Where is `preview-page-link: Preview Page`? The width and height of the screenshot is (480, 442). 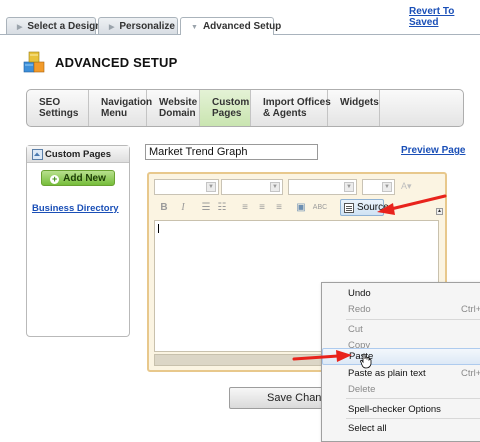
preview-page-link: Preview Page is located at coordinates (433, 150).